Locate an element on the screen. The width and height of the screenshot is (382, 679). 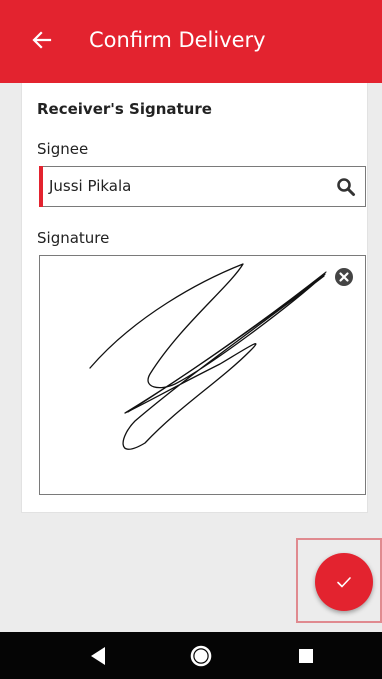
signature-label: Signature is located at coordinates (73, 238).